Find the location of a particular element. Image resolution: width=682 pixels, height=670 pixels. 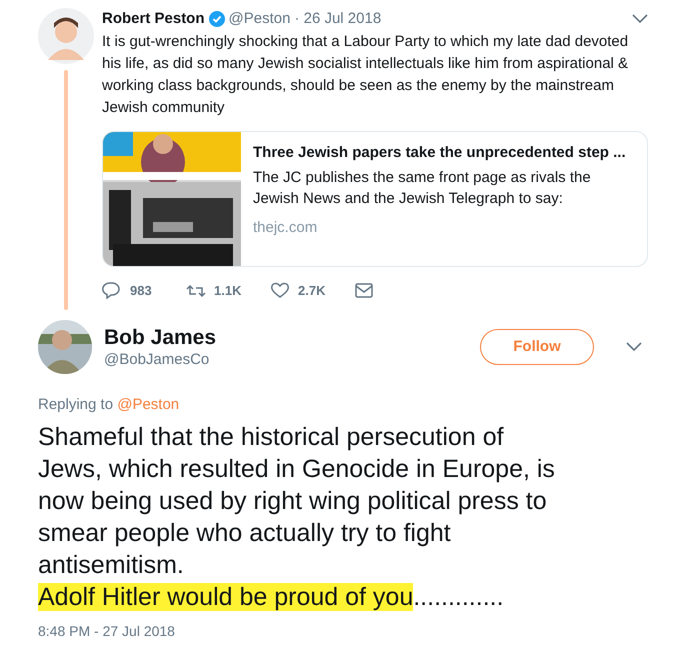

heart-icon is located at coordinates (280, 290).